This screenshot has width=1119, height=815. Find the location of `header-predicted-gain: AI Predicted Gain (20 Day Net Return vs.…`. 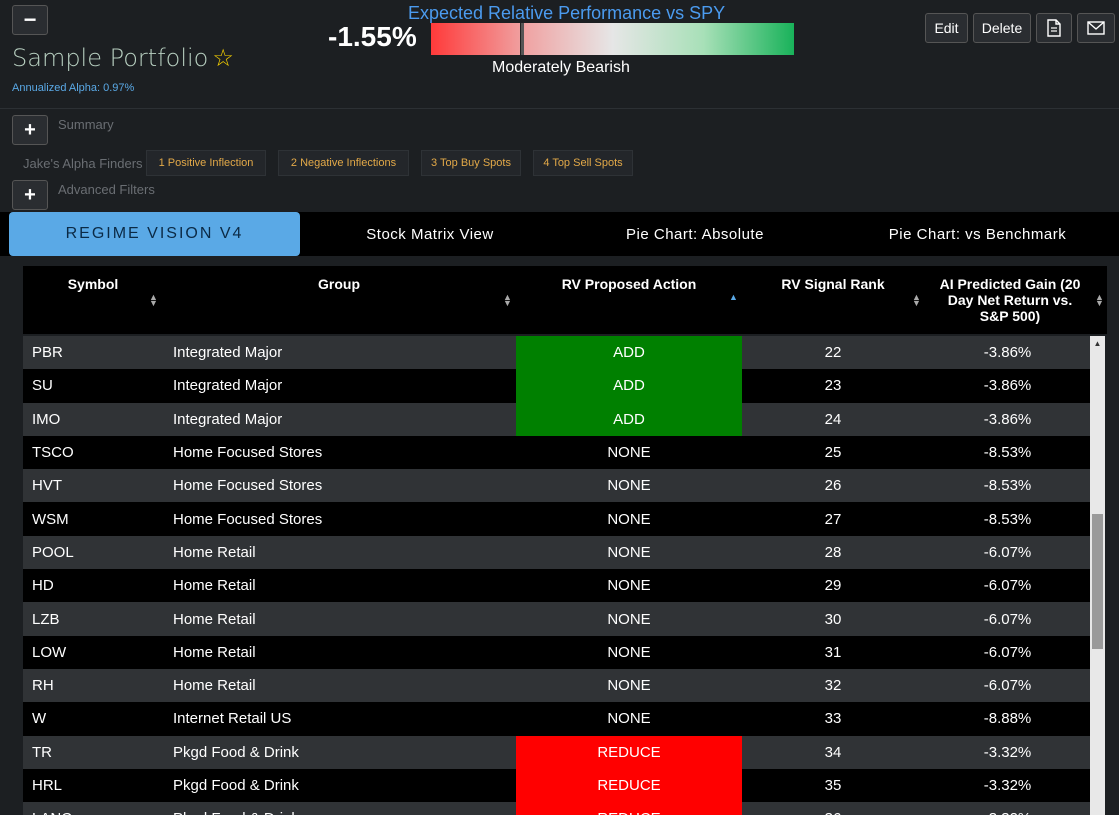

header-predicted-gain: AI Predicted Gain (20 Day Net Return vs.… is located at coordinates (1010, 300).